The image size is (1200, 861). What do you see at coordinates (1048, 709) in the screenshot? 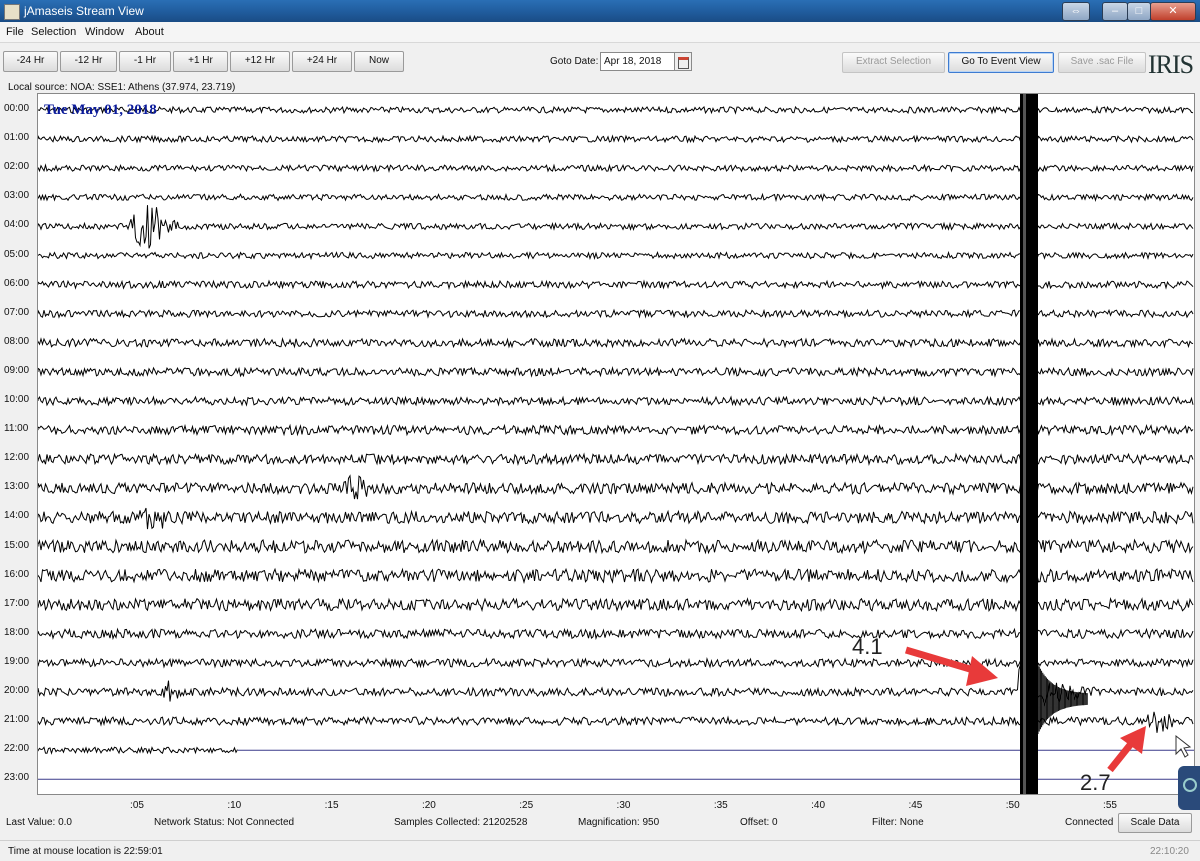
I see `annotation-arrows` at bounding box center [1048, 709].